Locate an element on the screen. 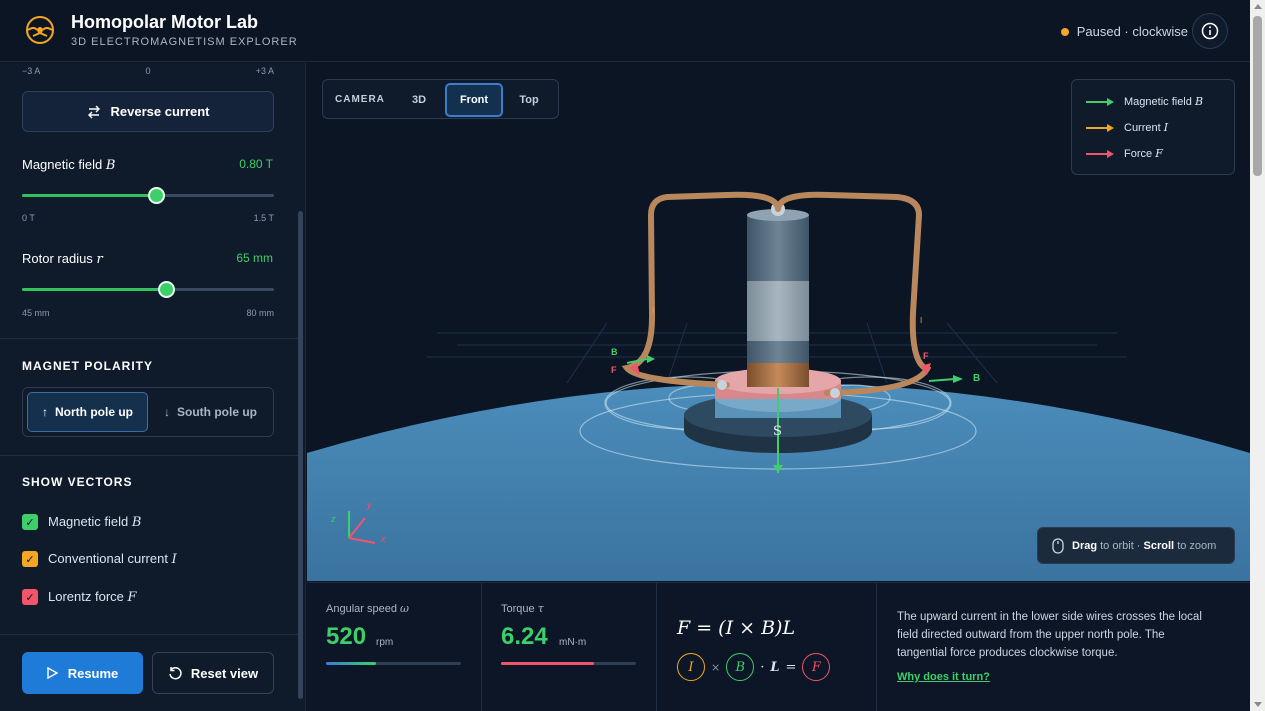 The height and width of the screenshot is (711, 1265). radius-slider-handle is located at coordinates (166, 289).